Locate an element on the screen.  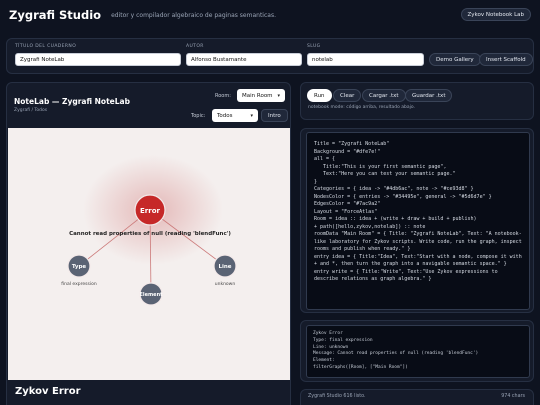
room-select-value: Main Room is located at coordinates (257, 95).